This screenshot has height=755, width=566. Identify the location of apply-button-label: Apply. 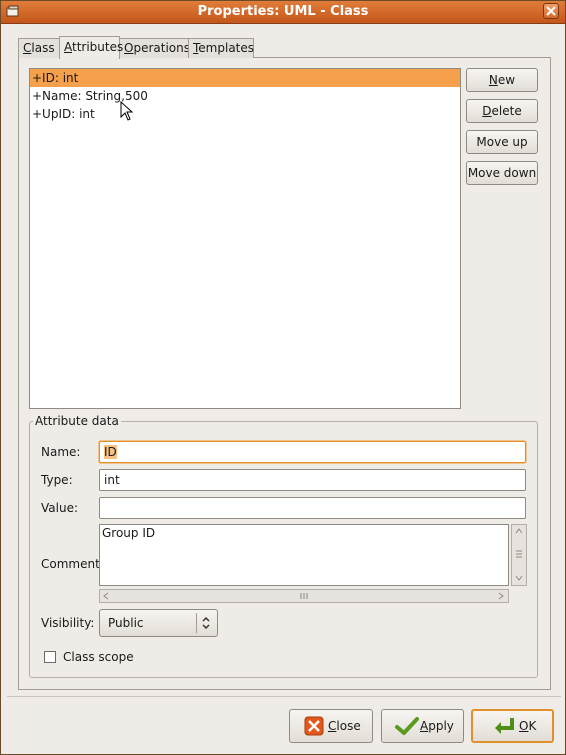
(437, 726).